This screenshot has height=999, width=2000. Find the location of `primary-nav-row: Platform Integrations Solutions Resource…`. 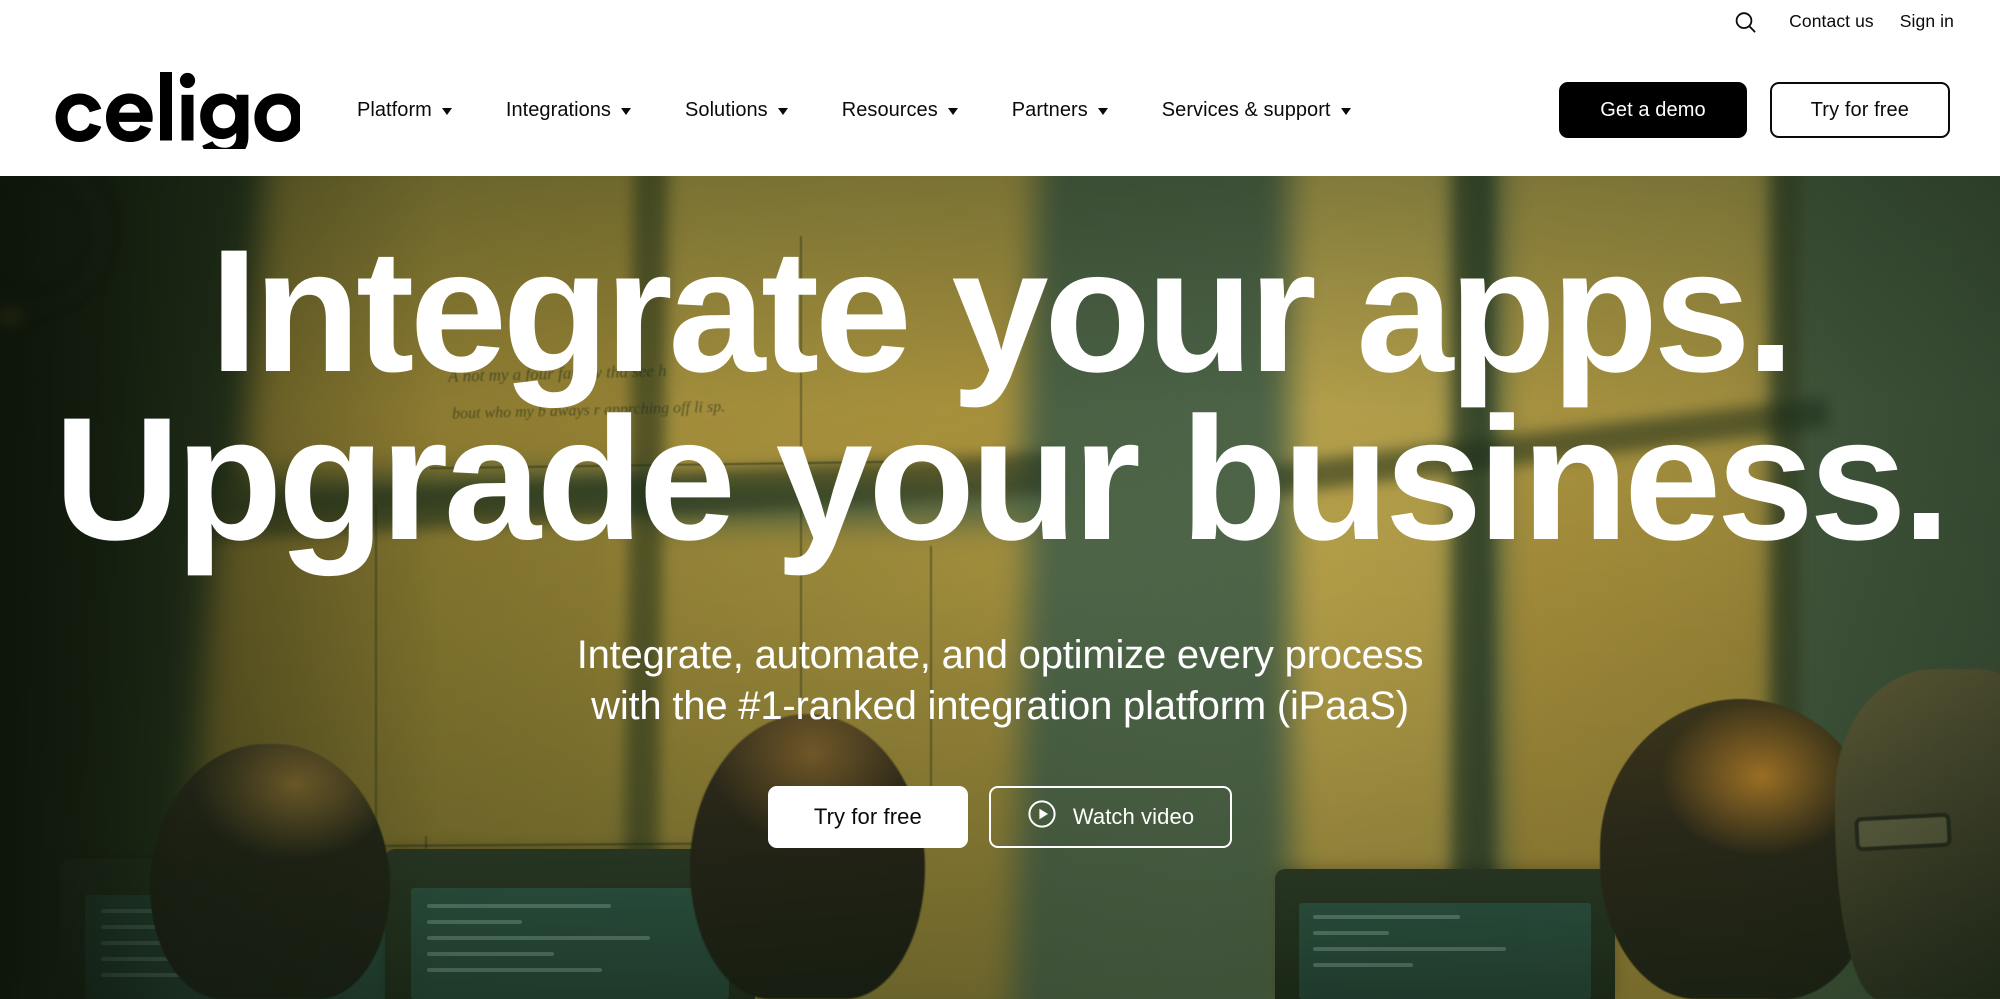

primary-nav-row: Platform Integrations Solutions Resource… is located at coordinates (1000, 110).